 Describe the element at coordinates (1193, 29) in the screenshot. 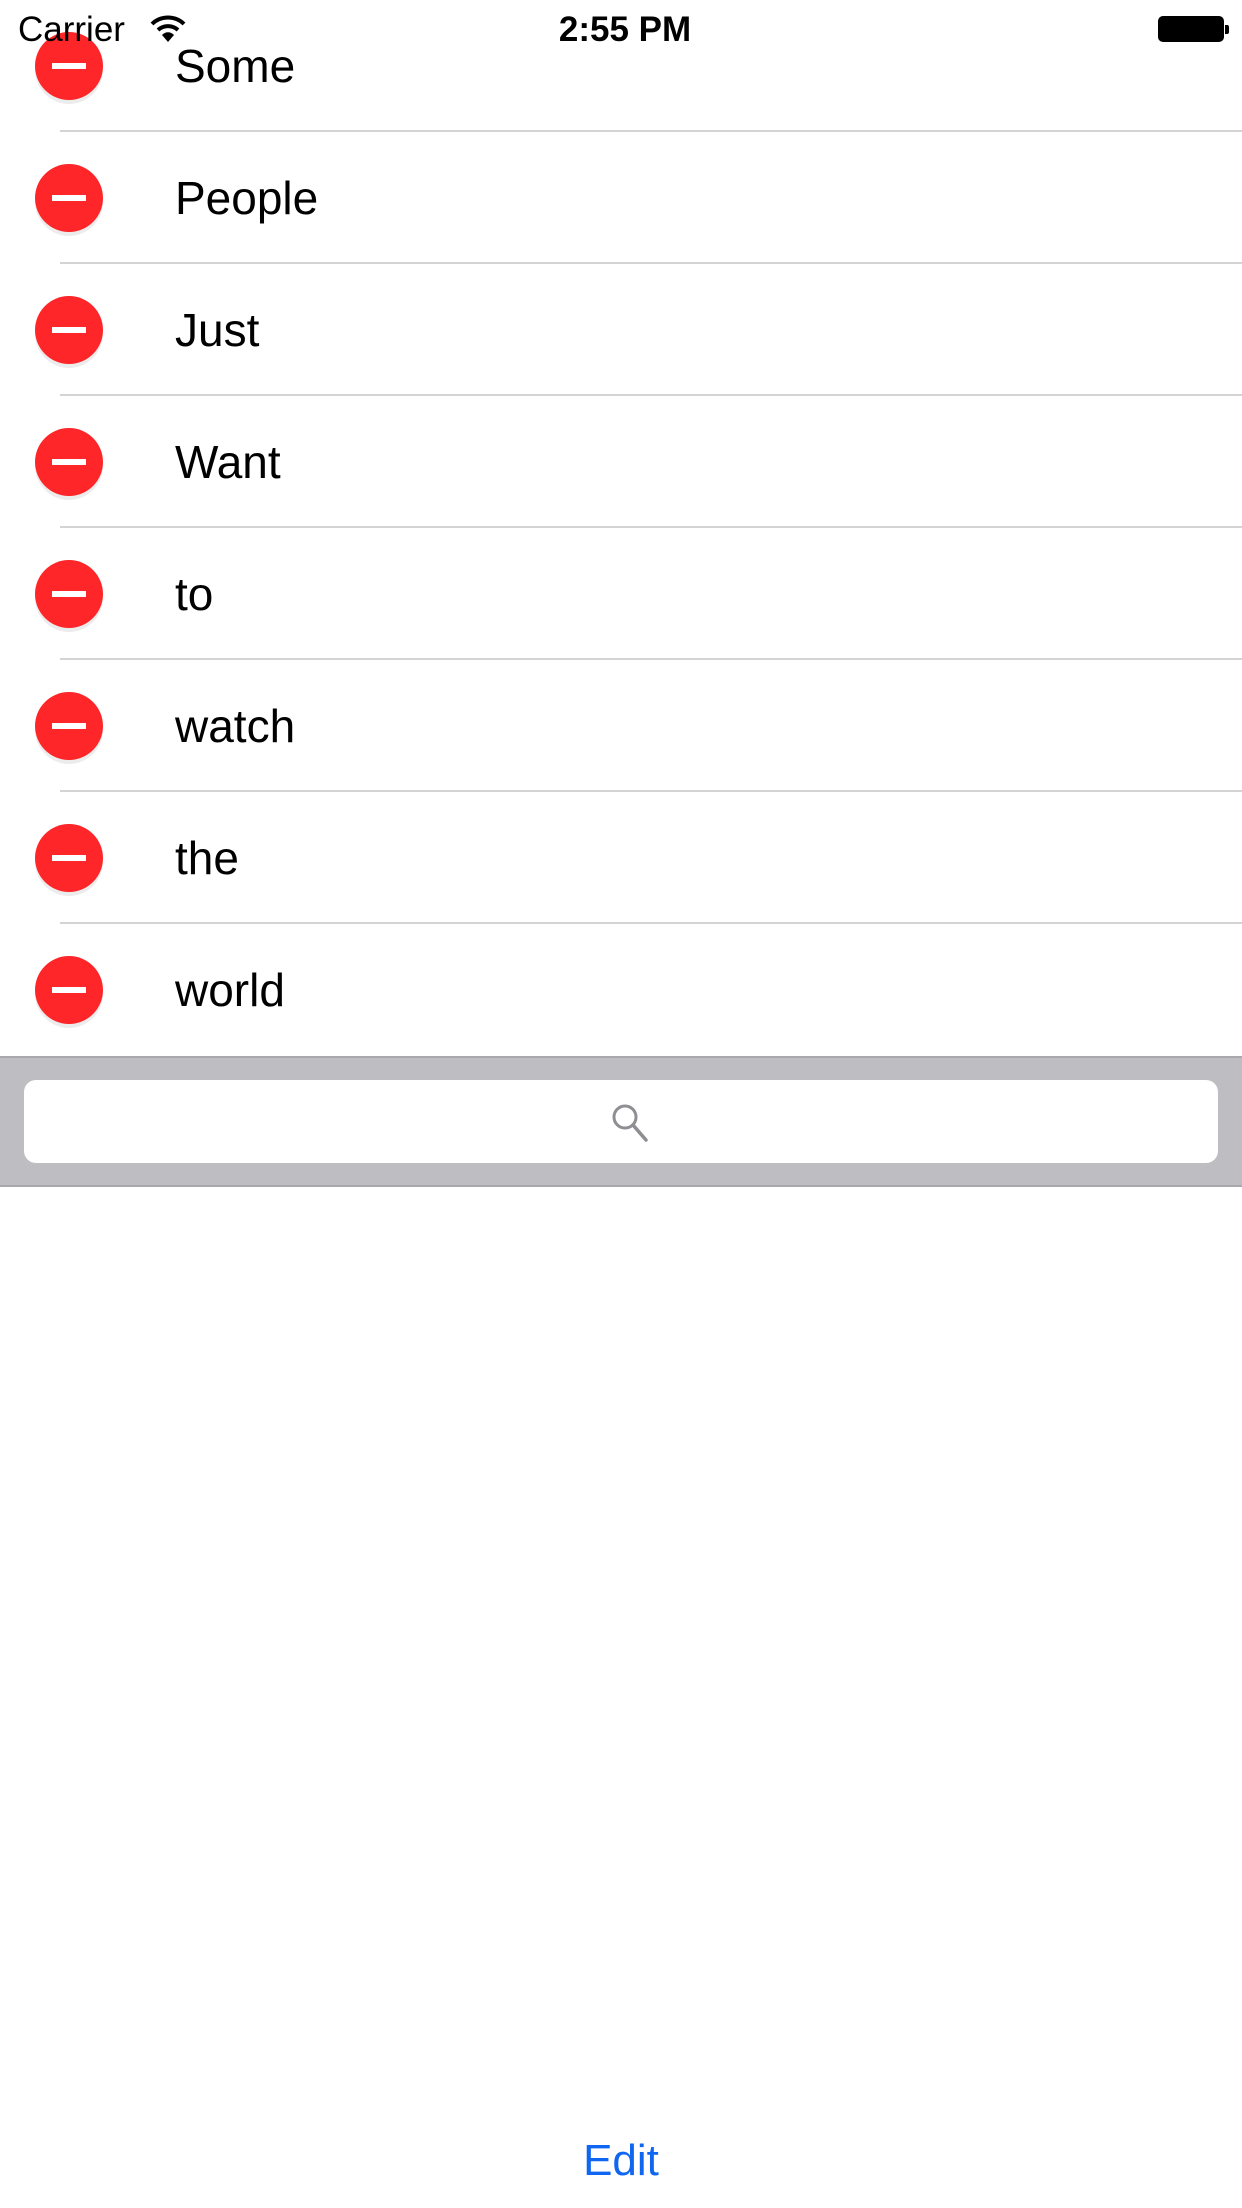

I see `battery-icon` at that location.